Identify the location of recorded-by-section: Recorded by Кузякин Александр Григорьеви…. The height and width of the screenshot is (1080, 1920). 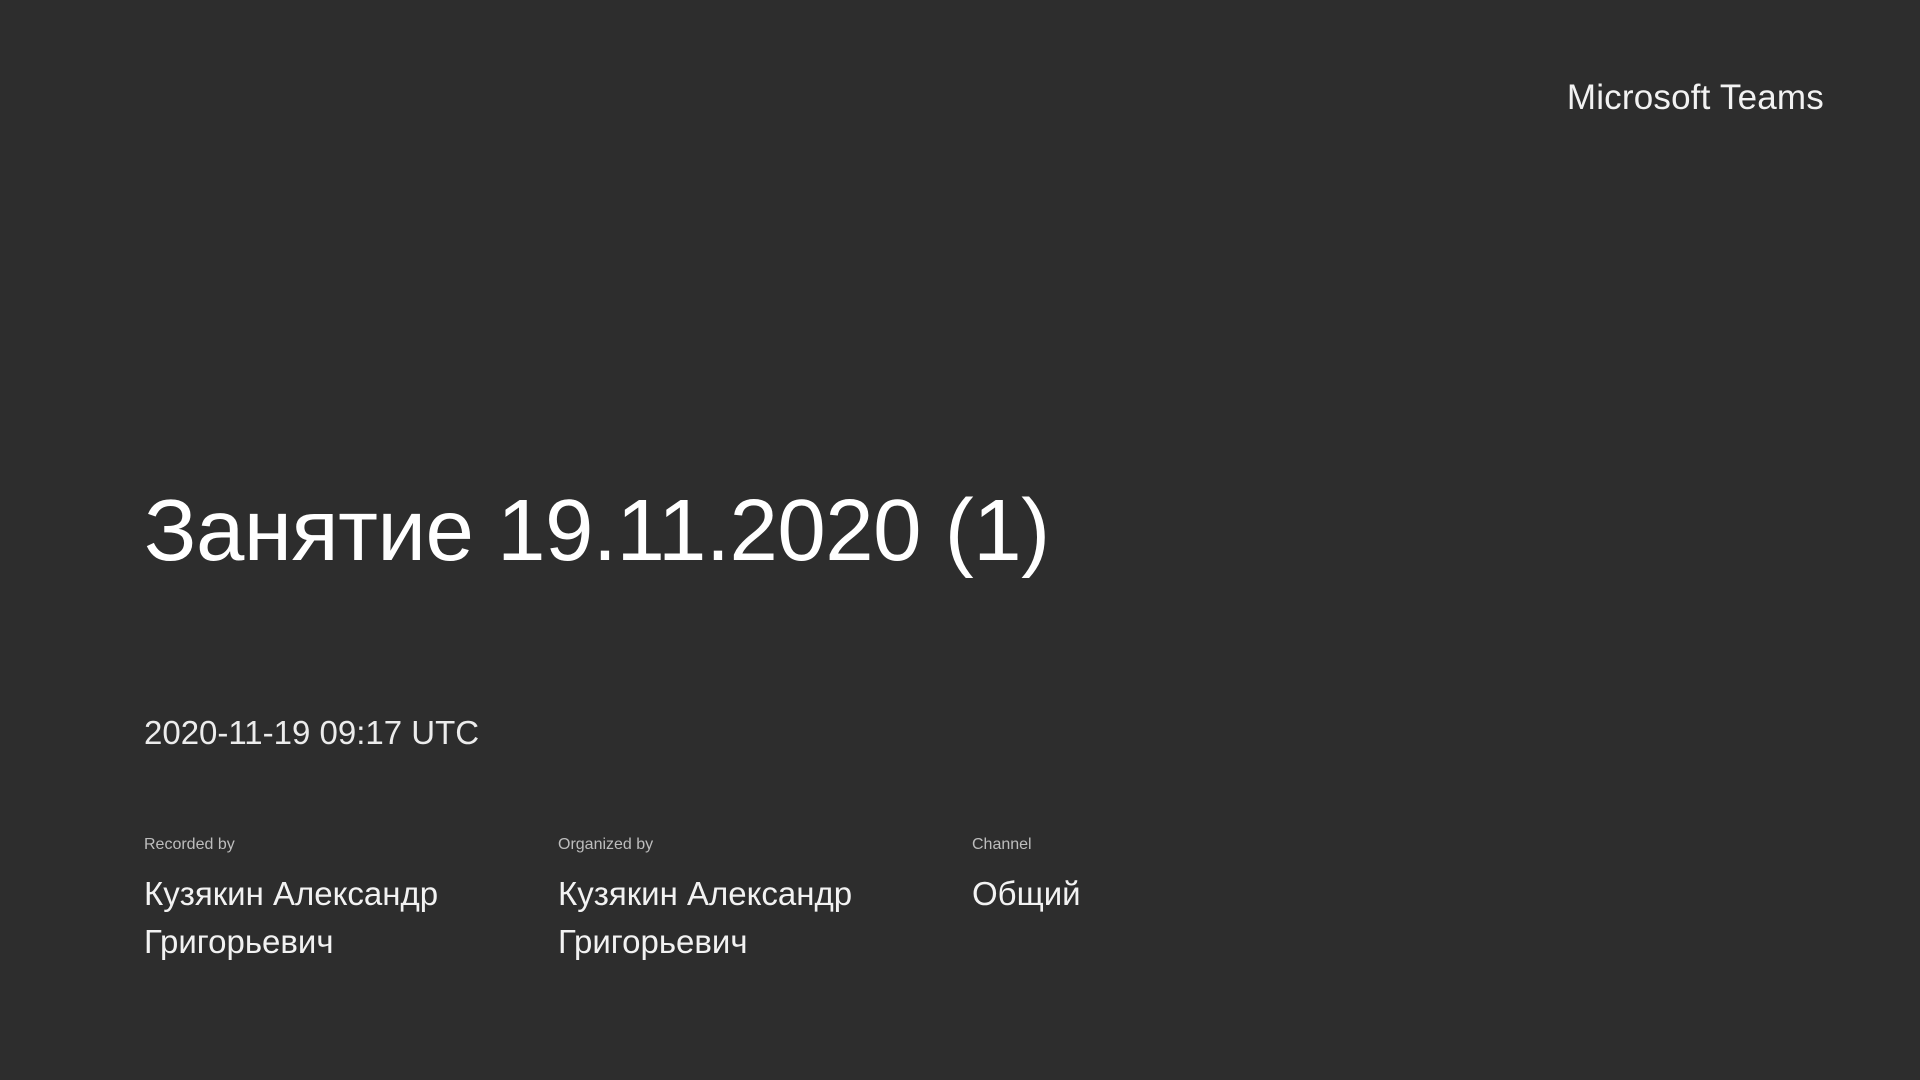
(351, 901).